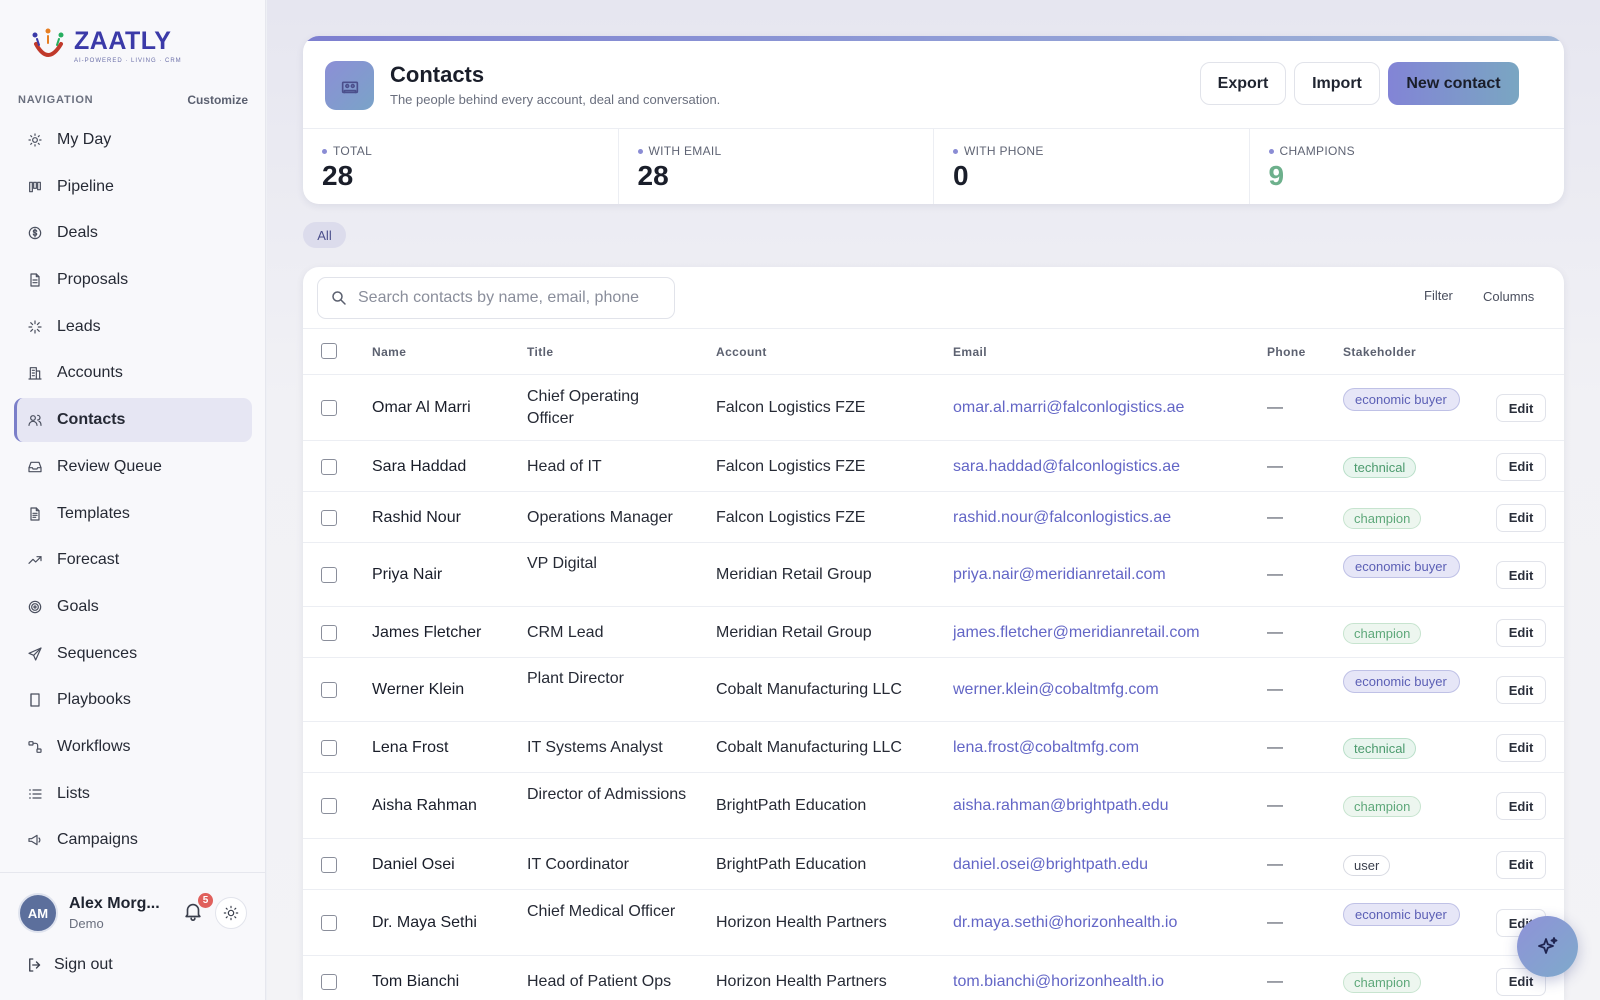 The height and width of the screenshot is (1000, 1600). I want to click on new-contact-button: New contact, so click(1453, 83).